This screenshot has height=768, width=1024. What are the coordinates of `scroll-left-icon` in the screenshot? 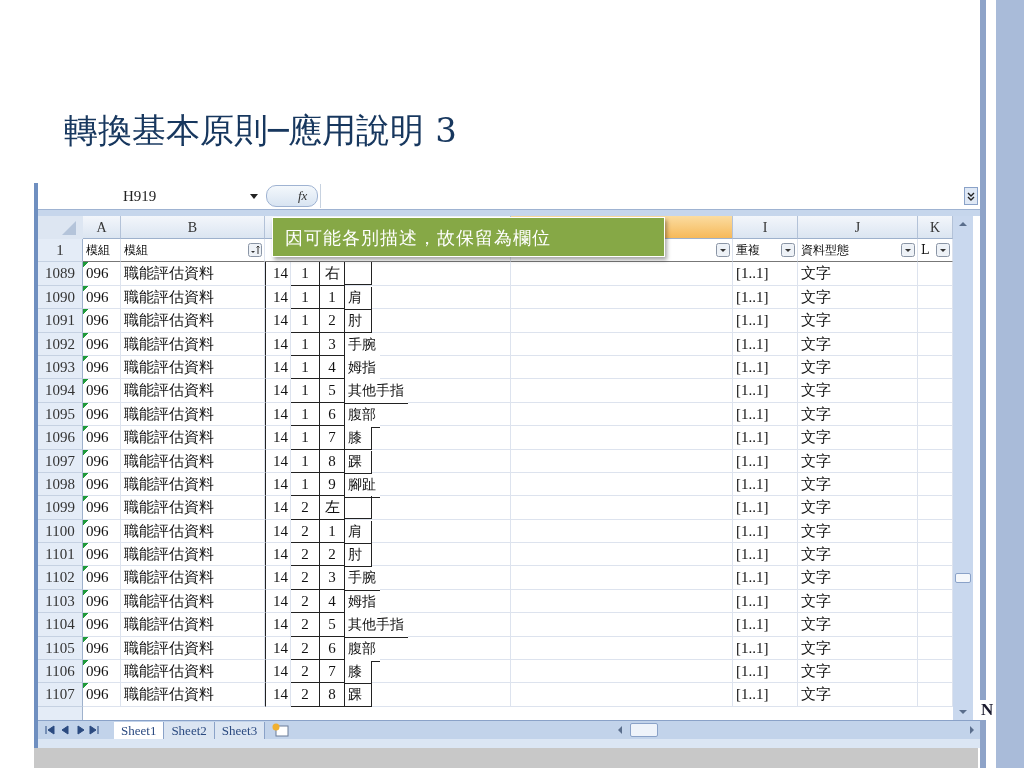 It's located at (620, 730).